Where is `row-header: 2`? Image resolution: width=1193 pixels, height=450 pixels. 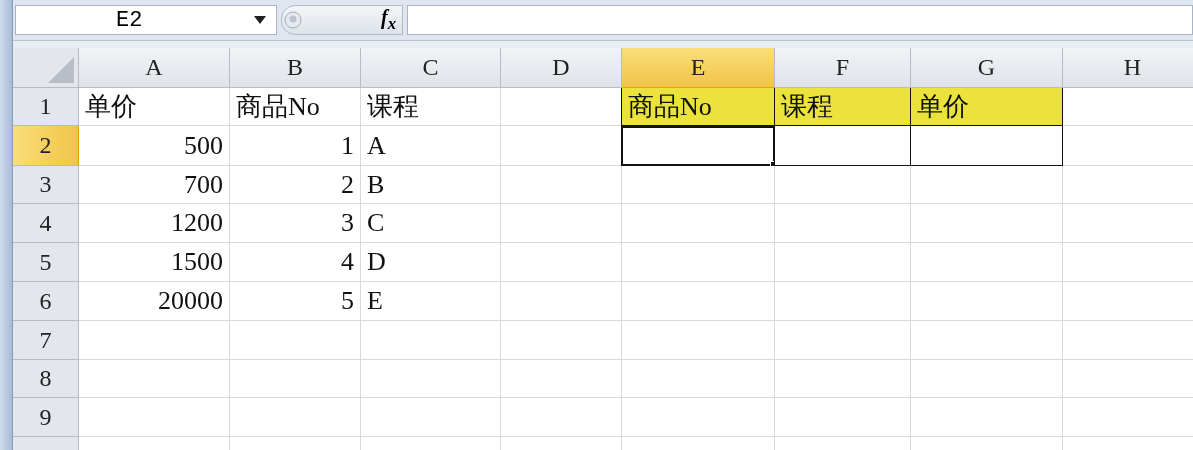
row-header: 2 is located at coordinates (46, 146).